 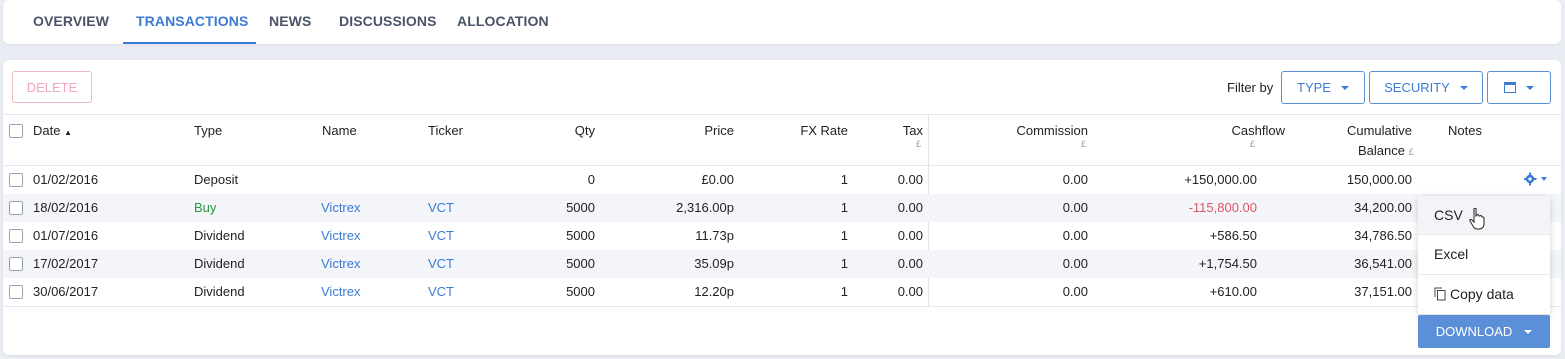 What do you see at coordinates (1379, 130) in the screenshot?
I see `column-header-cumulative: Cumulative` at bounding box center [1379, 130].